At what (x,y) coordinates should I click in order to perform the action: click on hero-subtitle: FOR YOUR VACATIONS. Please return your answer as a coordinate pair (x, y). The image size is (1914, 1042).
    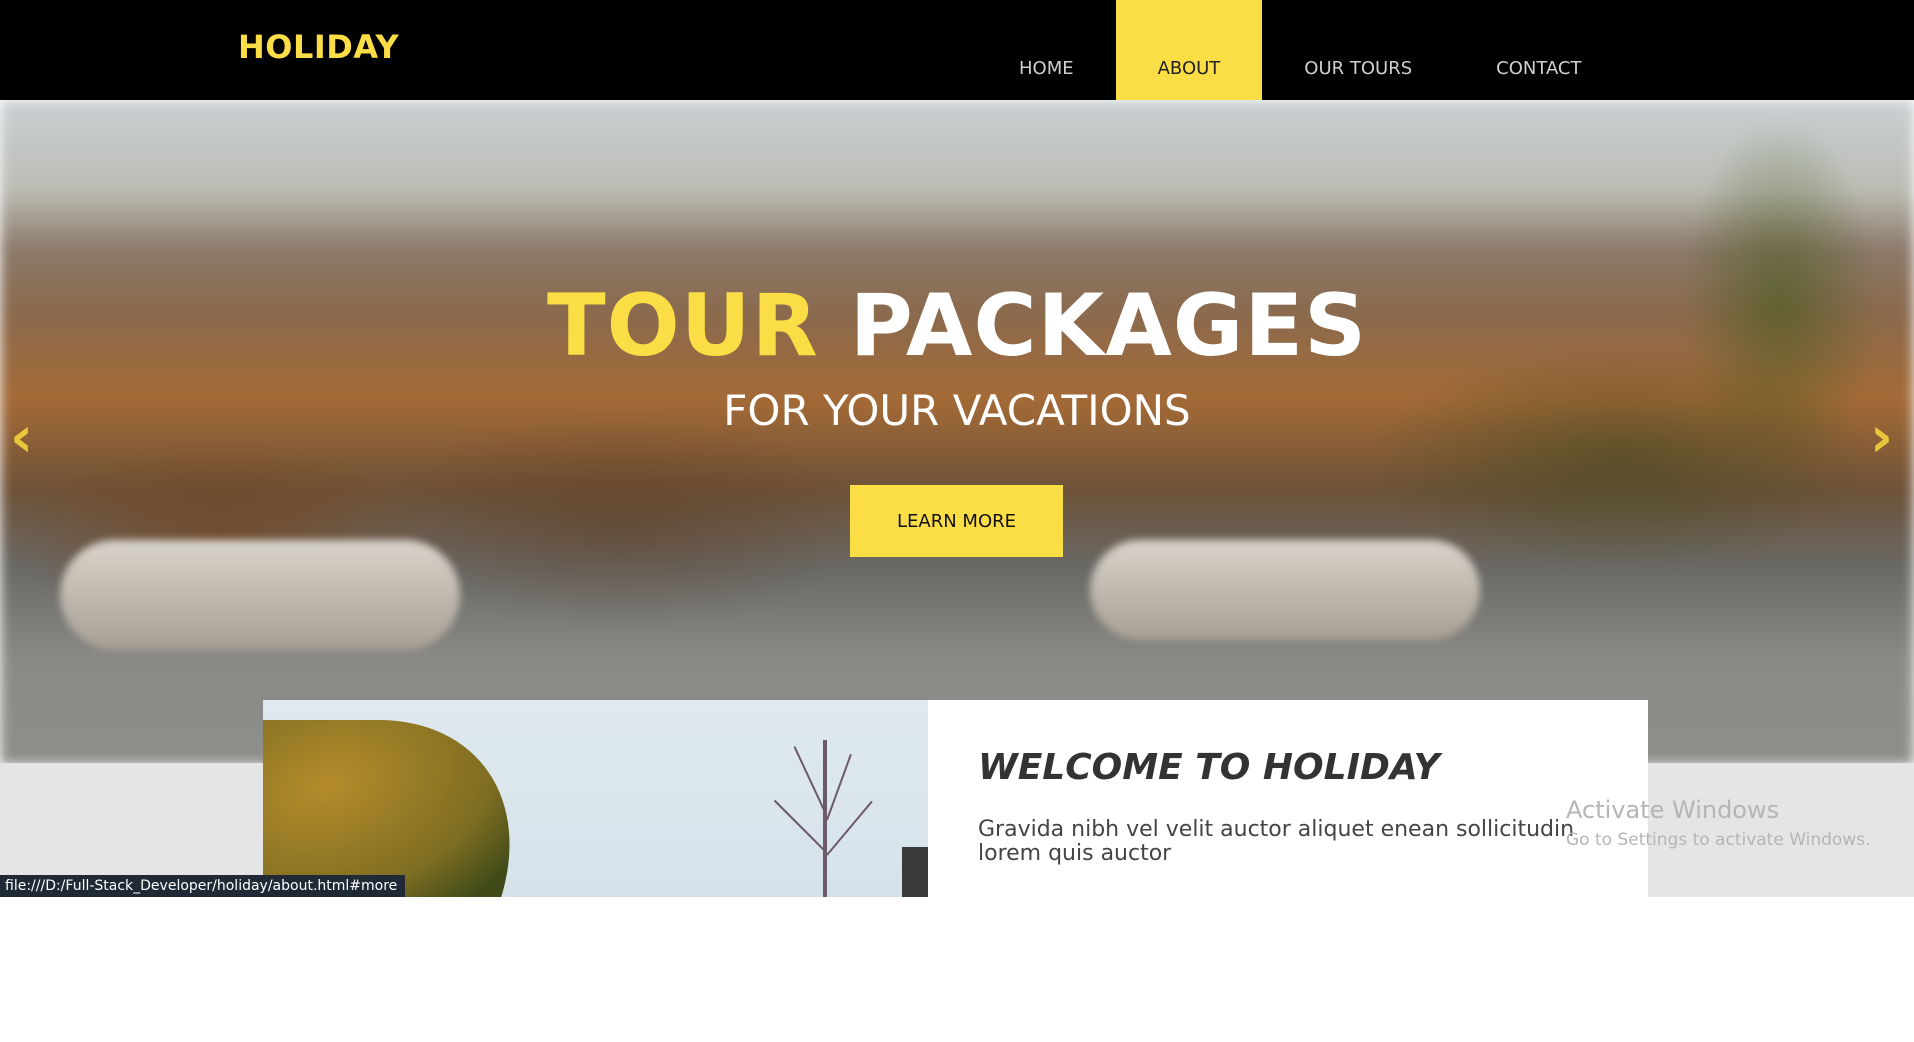
    Looking at the image, I should click on (957, 410).